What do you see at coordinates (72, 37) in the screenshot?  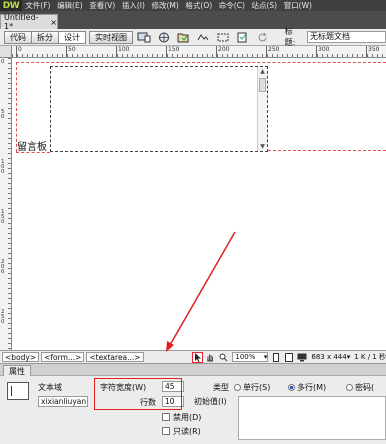 I see `design-view-button: 设计` at bounding box center [72, 37].